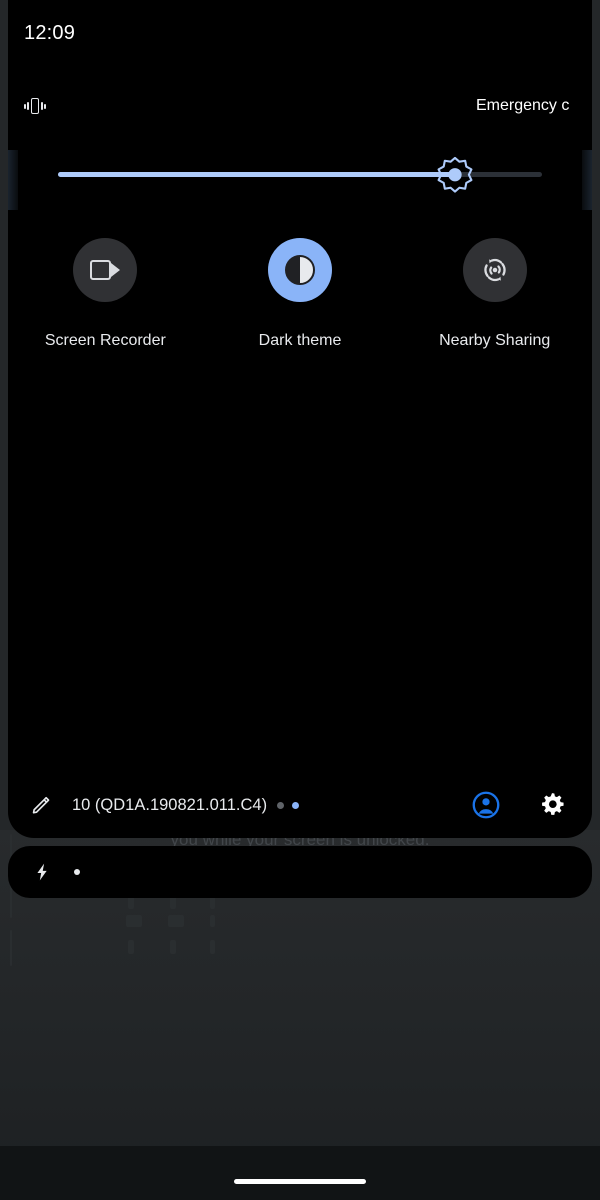 The height and width of the screenshot is (1200, 600). Describe the element at coordinates (300, 1181) in the screenshot. I see `home-gesture-bar` at that location.